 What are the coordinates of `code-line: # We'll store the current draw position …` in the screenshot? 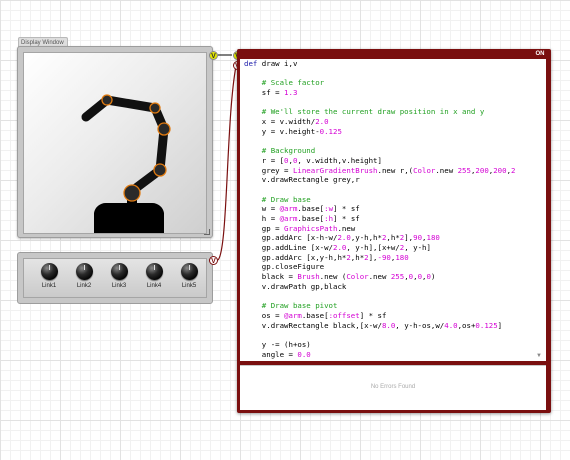 It's located at (393, 112).